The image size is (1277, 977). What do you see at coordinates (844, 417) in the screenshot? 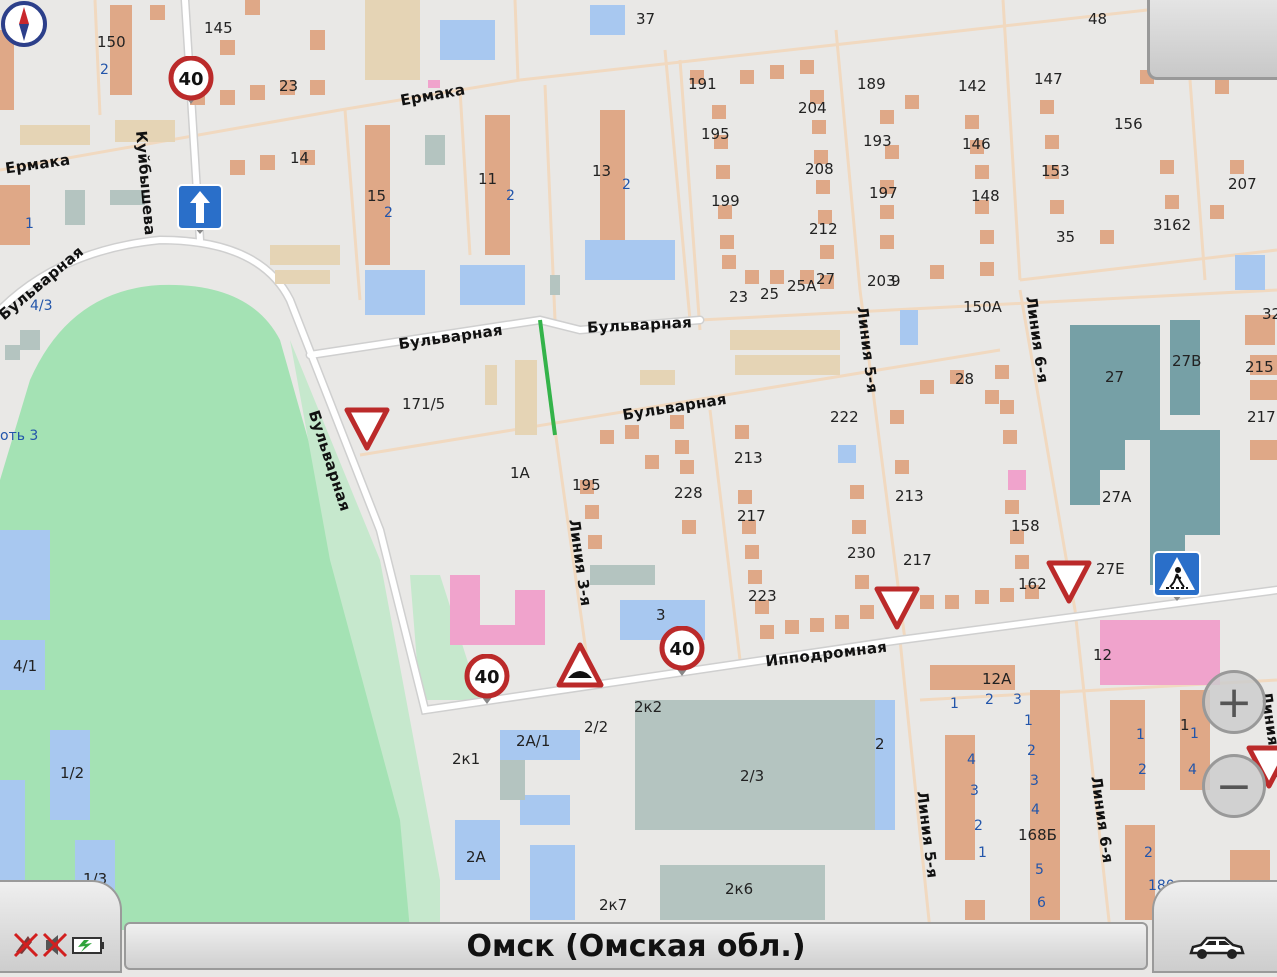
I see `house-number: 222` at bounding box center [844, 417].